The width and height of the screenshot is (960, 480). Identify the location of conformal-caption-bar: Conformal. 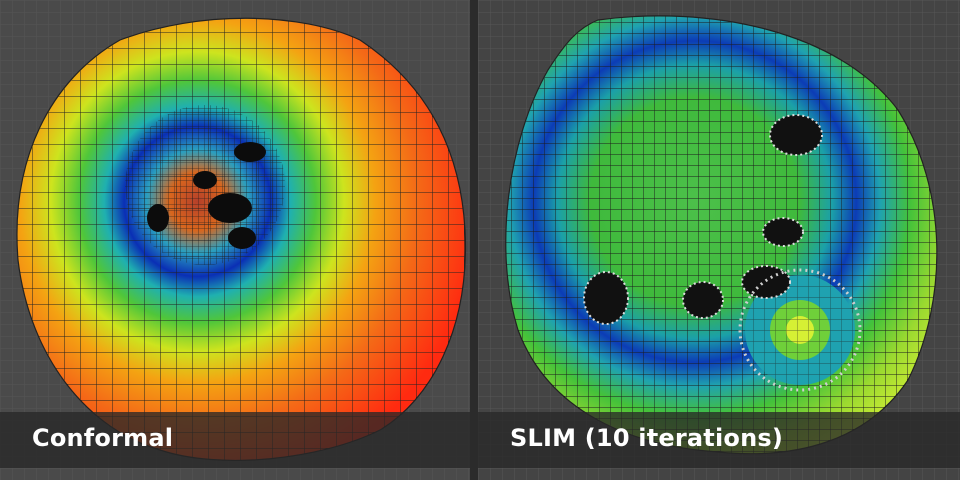
(235, 440).